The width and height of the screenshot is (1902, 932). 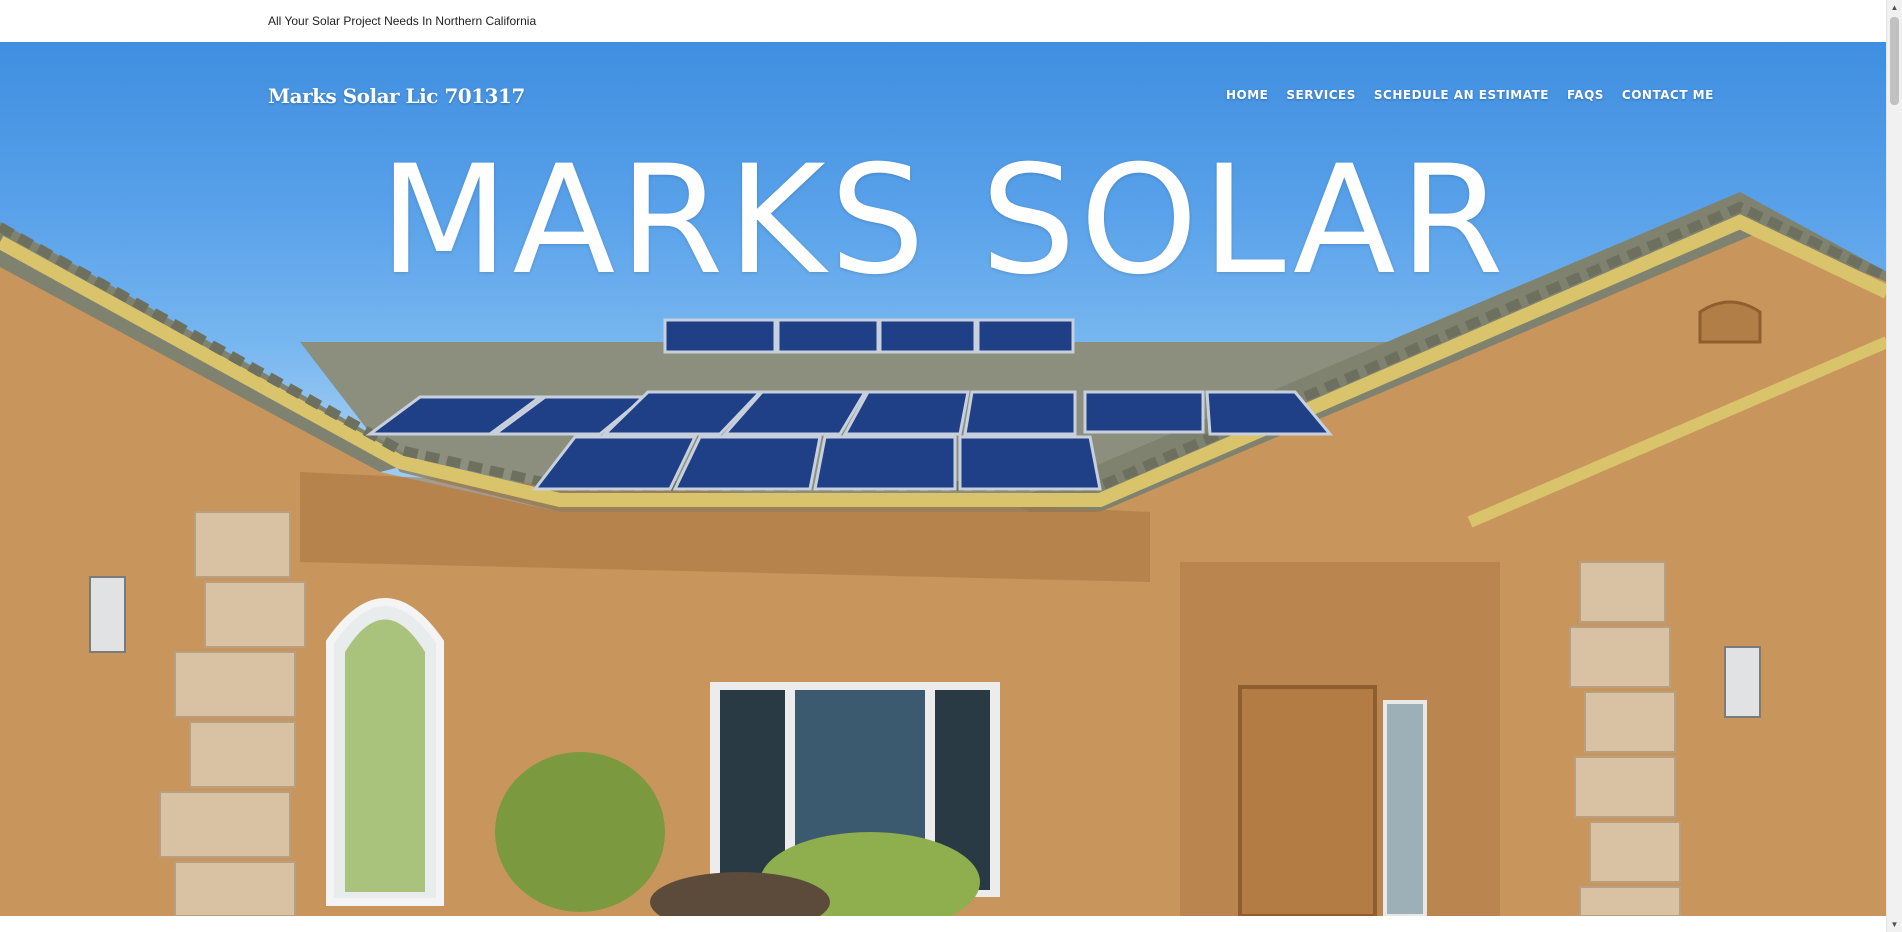 I want to click on nav-contact: CONTACT ME, so click(x=1668, y=95).